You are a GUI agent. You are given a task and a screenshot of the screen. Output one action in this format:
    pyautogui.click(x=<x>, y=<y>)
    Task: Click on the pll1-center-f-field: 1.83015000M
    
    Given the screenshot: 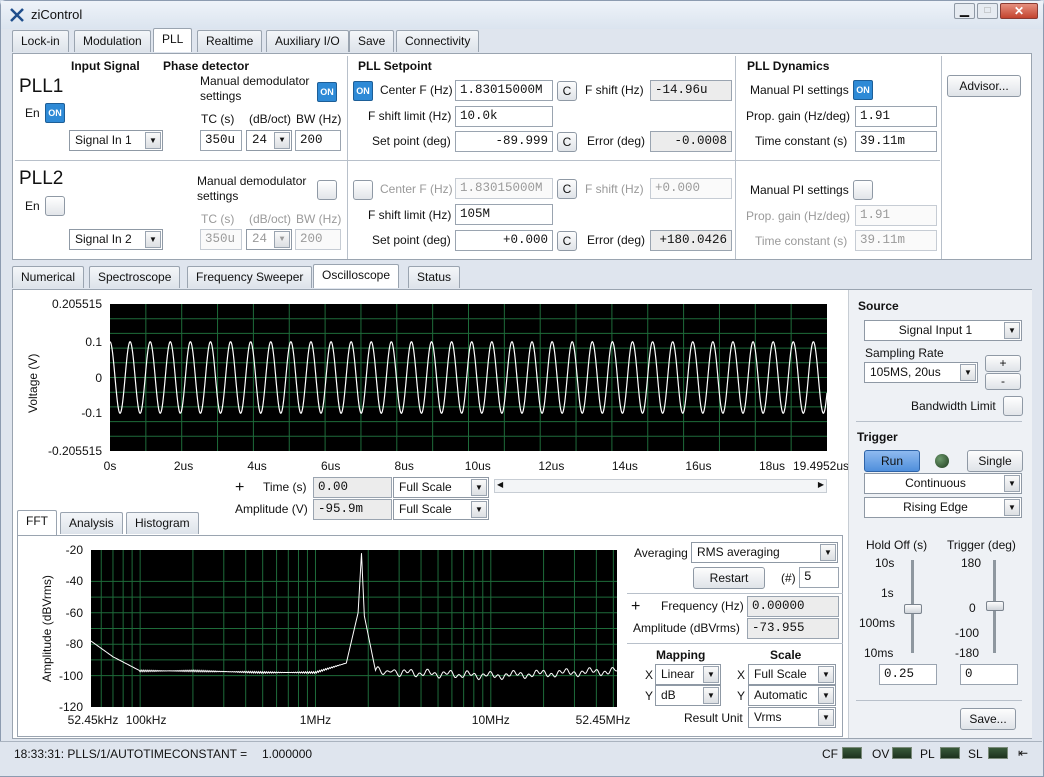 What is the action you would take?
    pyautogui.click(x=504, y=90)
    